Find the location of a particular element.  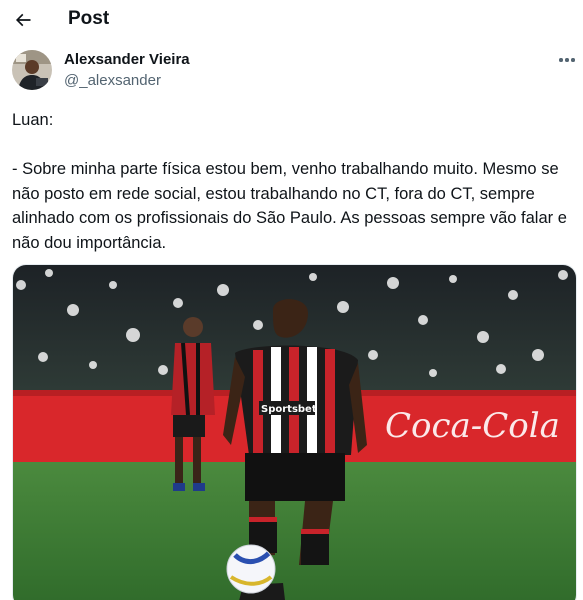

top-bar: Post is located at coordinates (291, 20).